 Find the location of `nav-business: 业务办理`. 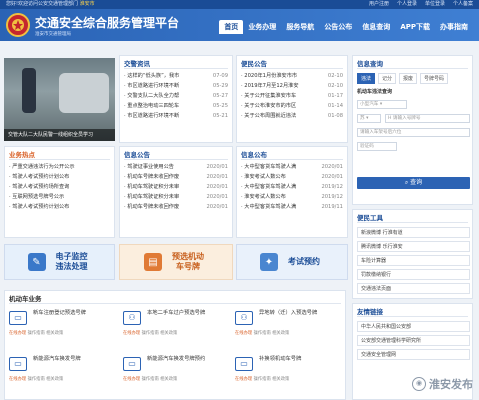

nav-business: 业务办理 is located at coordinates (262, 27).